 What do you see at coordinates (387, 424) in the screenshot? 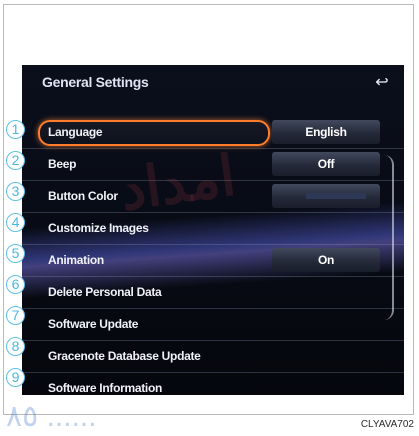
I see `figure-code: CLYAVA702` at bounding box center [387, 424].